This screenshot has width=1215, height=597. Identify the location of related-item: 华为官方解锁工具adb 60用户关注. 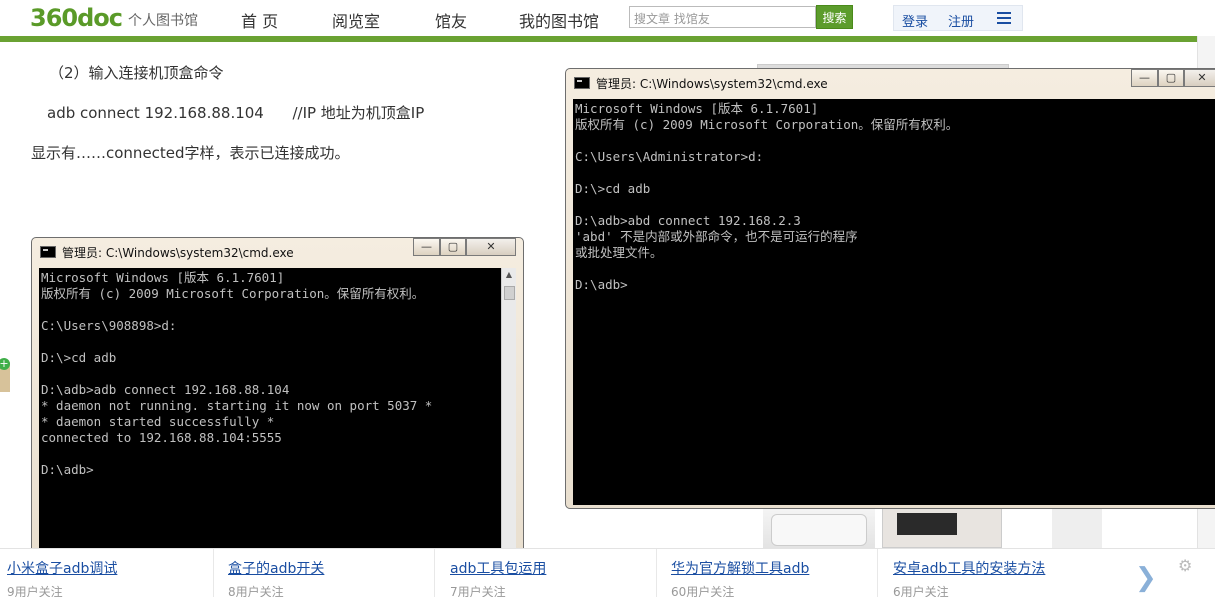
(771, 573).